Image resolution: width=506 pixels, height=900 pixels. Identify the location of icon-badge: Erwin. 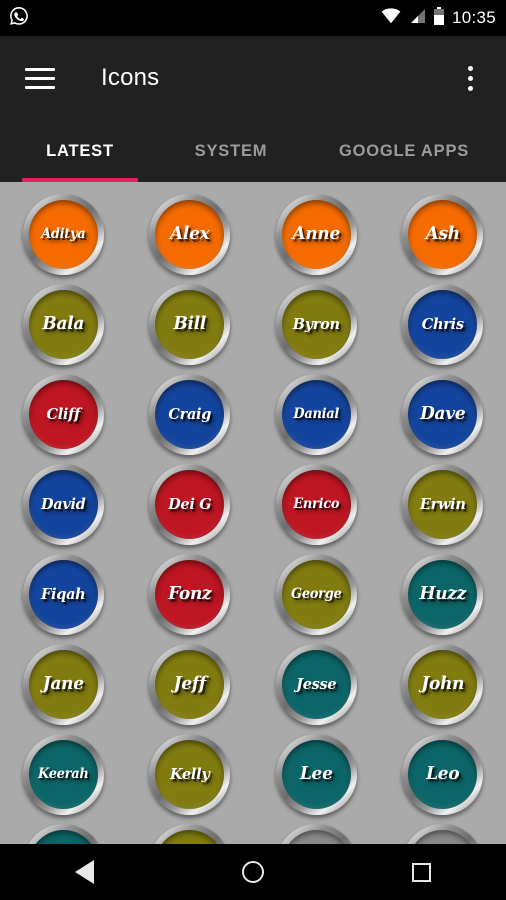
(443, 504).